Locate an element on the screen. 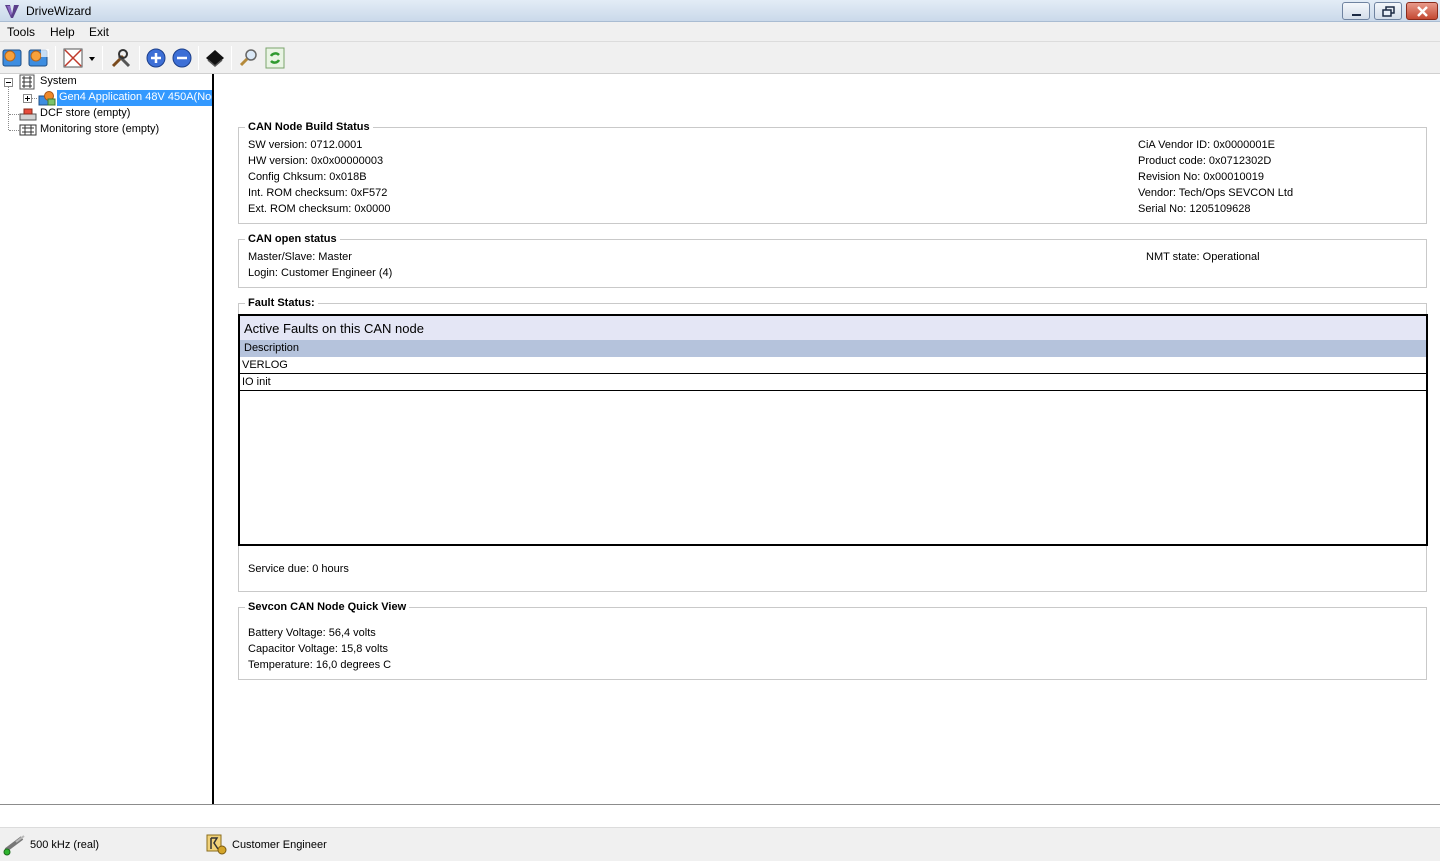  serial-no: Serial No: 1205109628 is located at coordinates (1194, 209).